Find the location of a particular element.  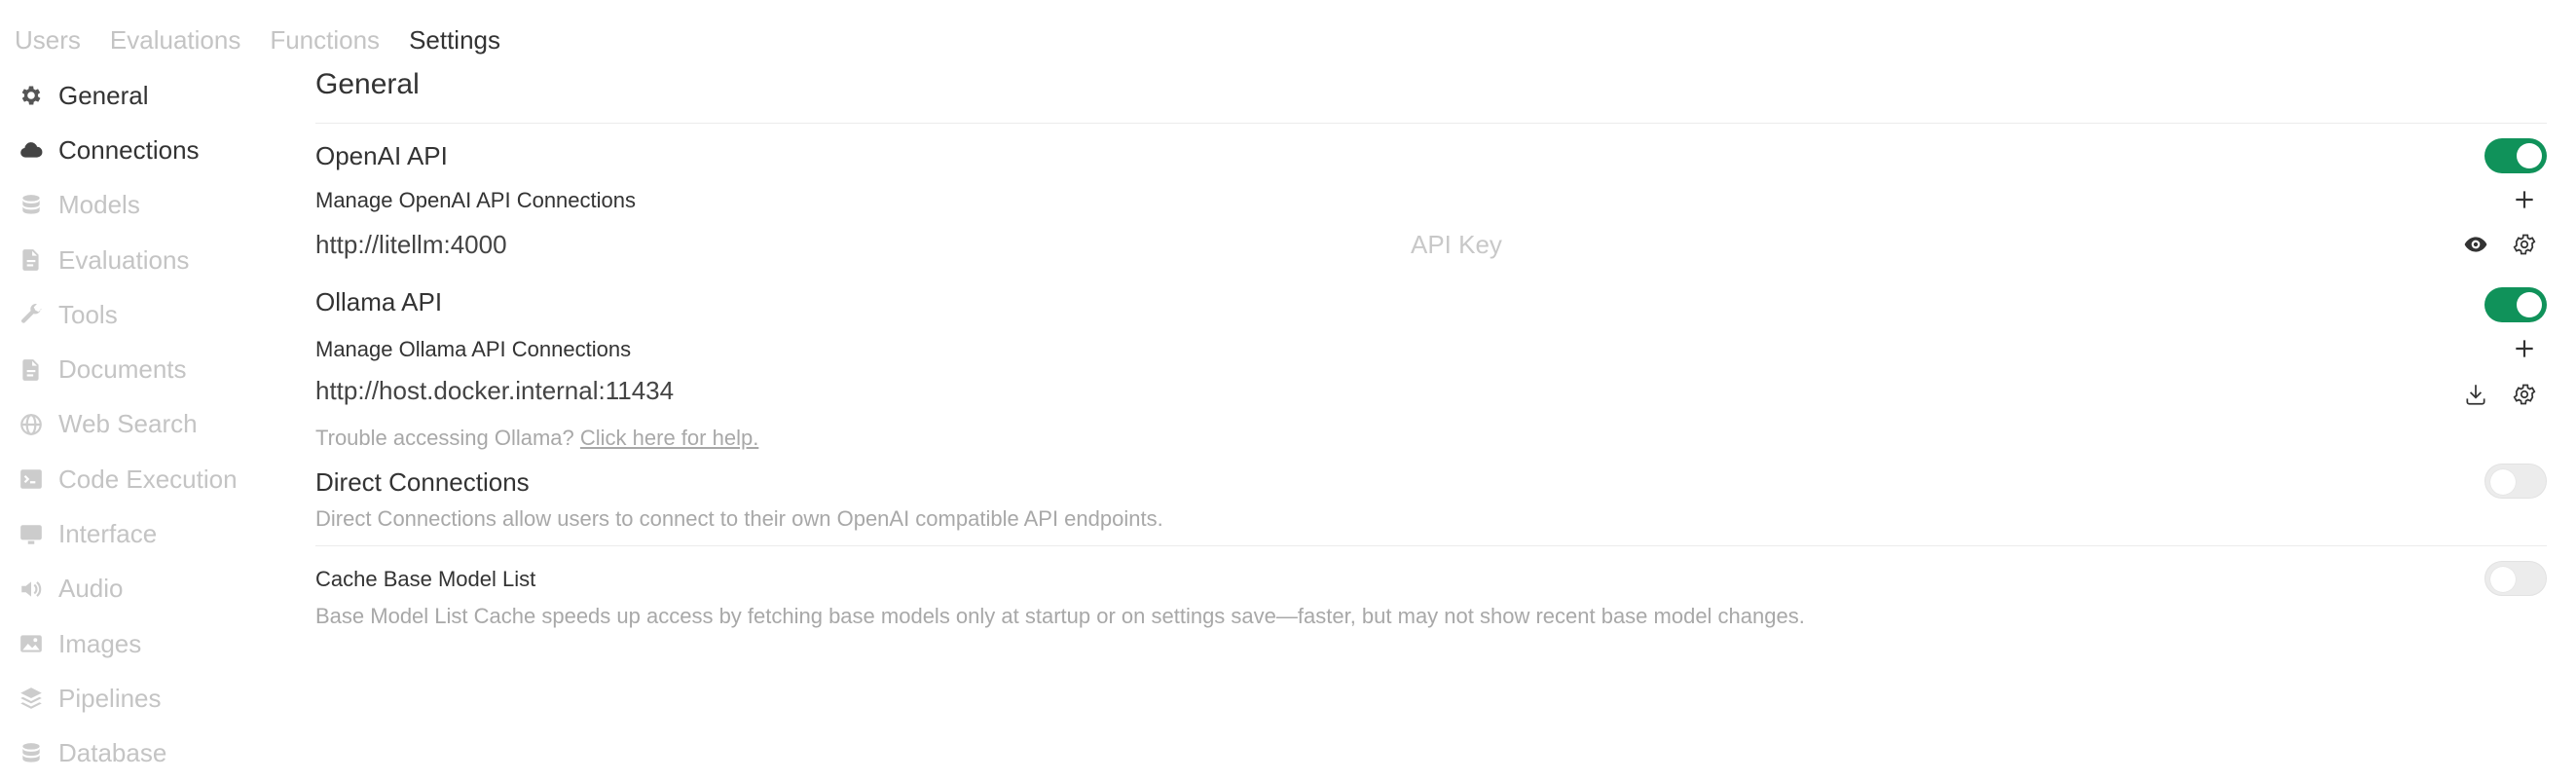

cache-base-model-list-label: Cache Base Model List is located at coordinates (425, 579).